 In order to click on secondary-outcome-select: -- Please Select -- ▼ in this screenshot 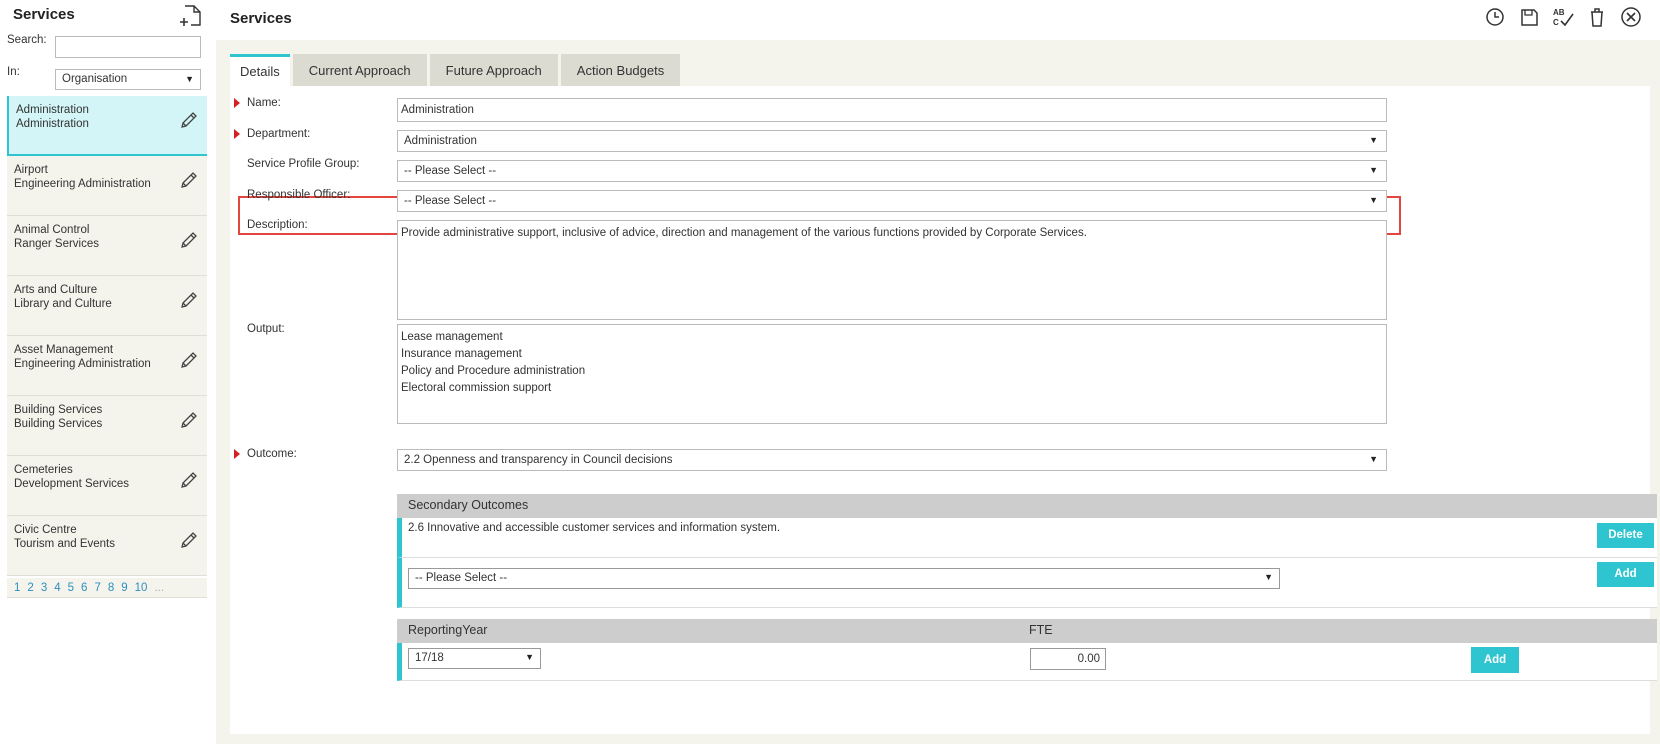, I will do `click(844, 578)`.